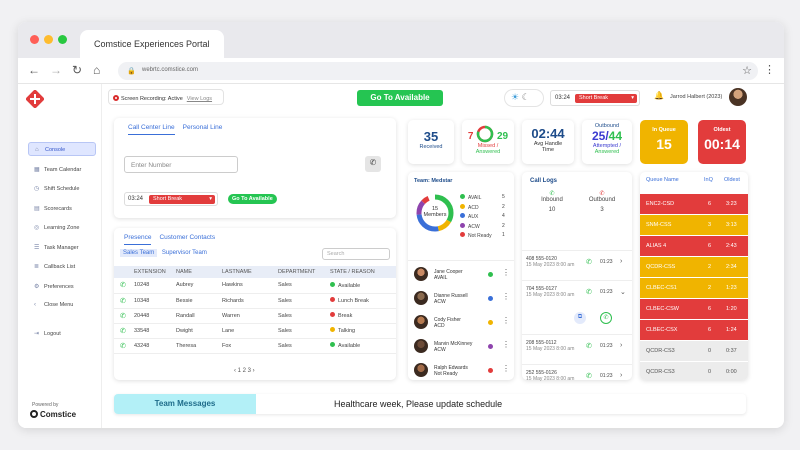 The height and width of the screenshot is (450, 800). Describe the element at coordinates (77, 70) in the screenshot. I see `reload-icon: ↻` at that location.